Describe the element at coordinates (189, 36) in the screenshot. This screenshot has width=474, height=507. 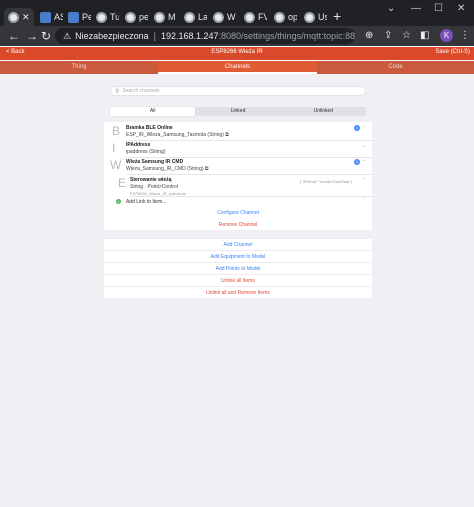
I see `address-host: 192.168.1.247` at that location.